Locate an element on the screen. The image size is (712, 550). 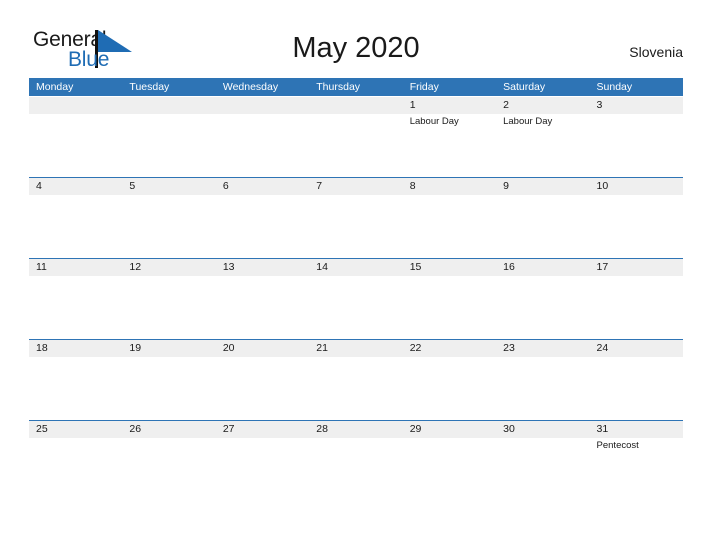
day-event: Pentecost is located at coordinates (617, 445).